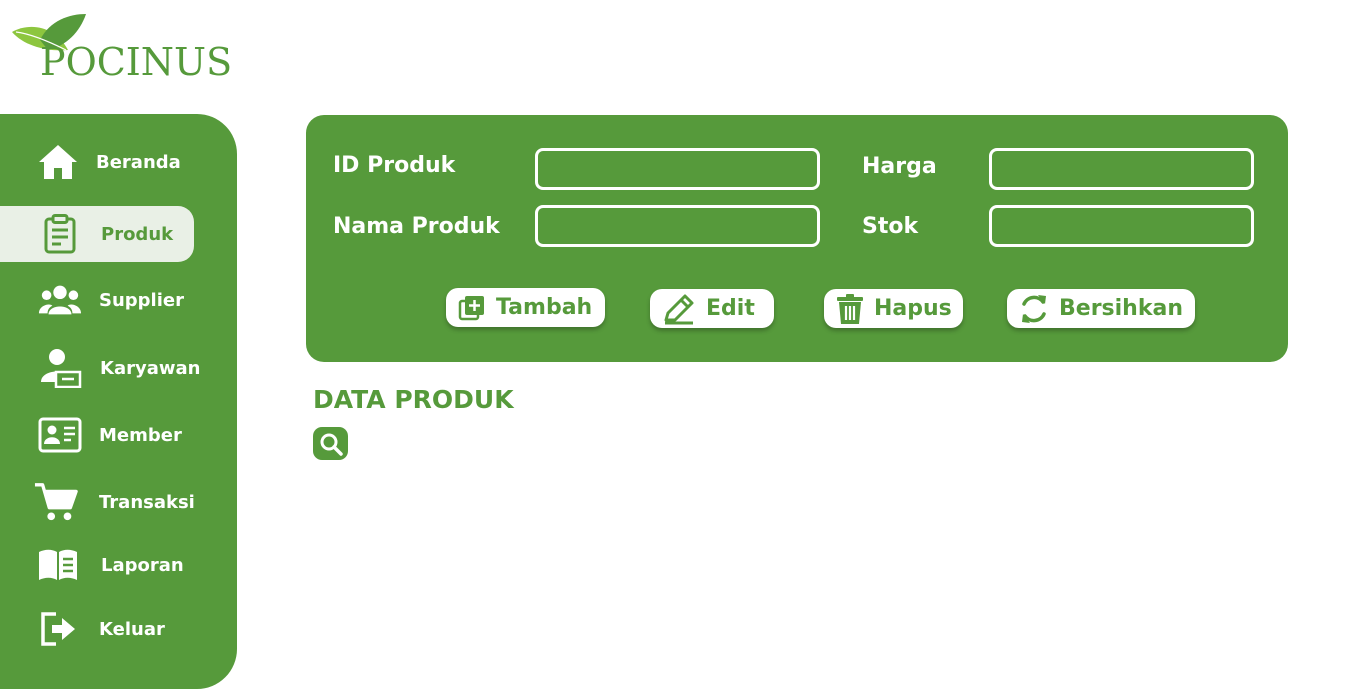 Image resolution: width=1345 pixels, height=689 pixels. I want to click on add-icon, so click(471, 307).